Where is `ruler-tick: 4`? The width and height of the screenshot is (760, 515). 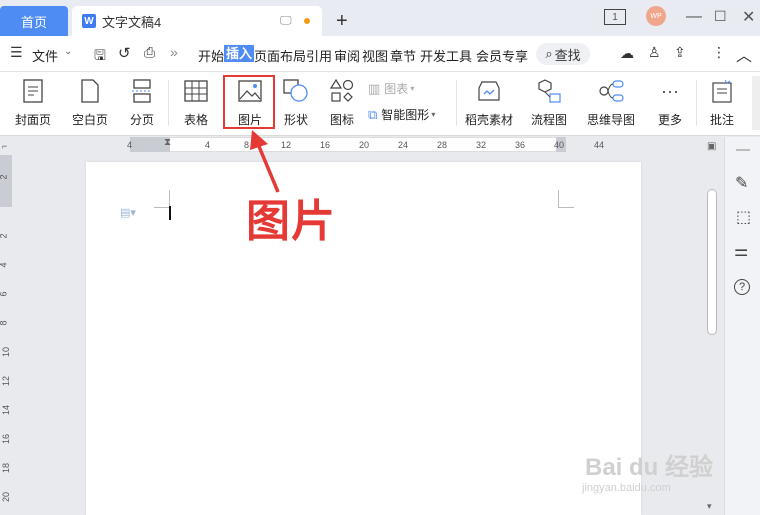 ruler-tick: 4 is located at coordinates (208, 145).